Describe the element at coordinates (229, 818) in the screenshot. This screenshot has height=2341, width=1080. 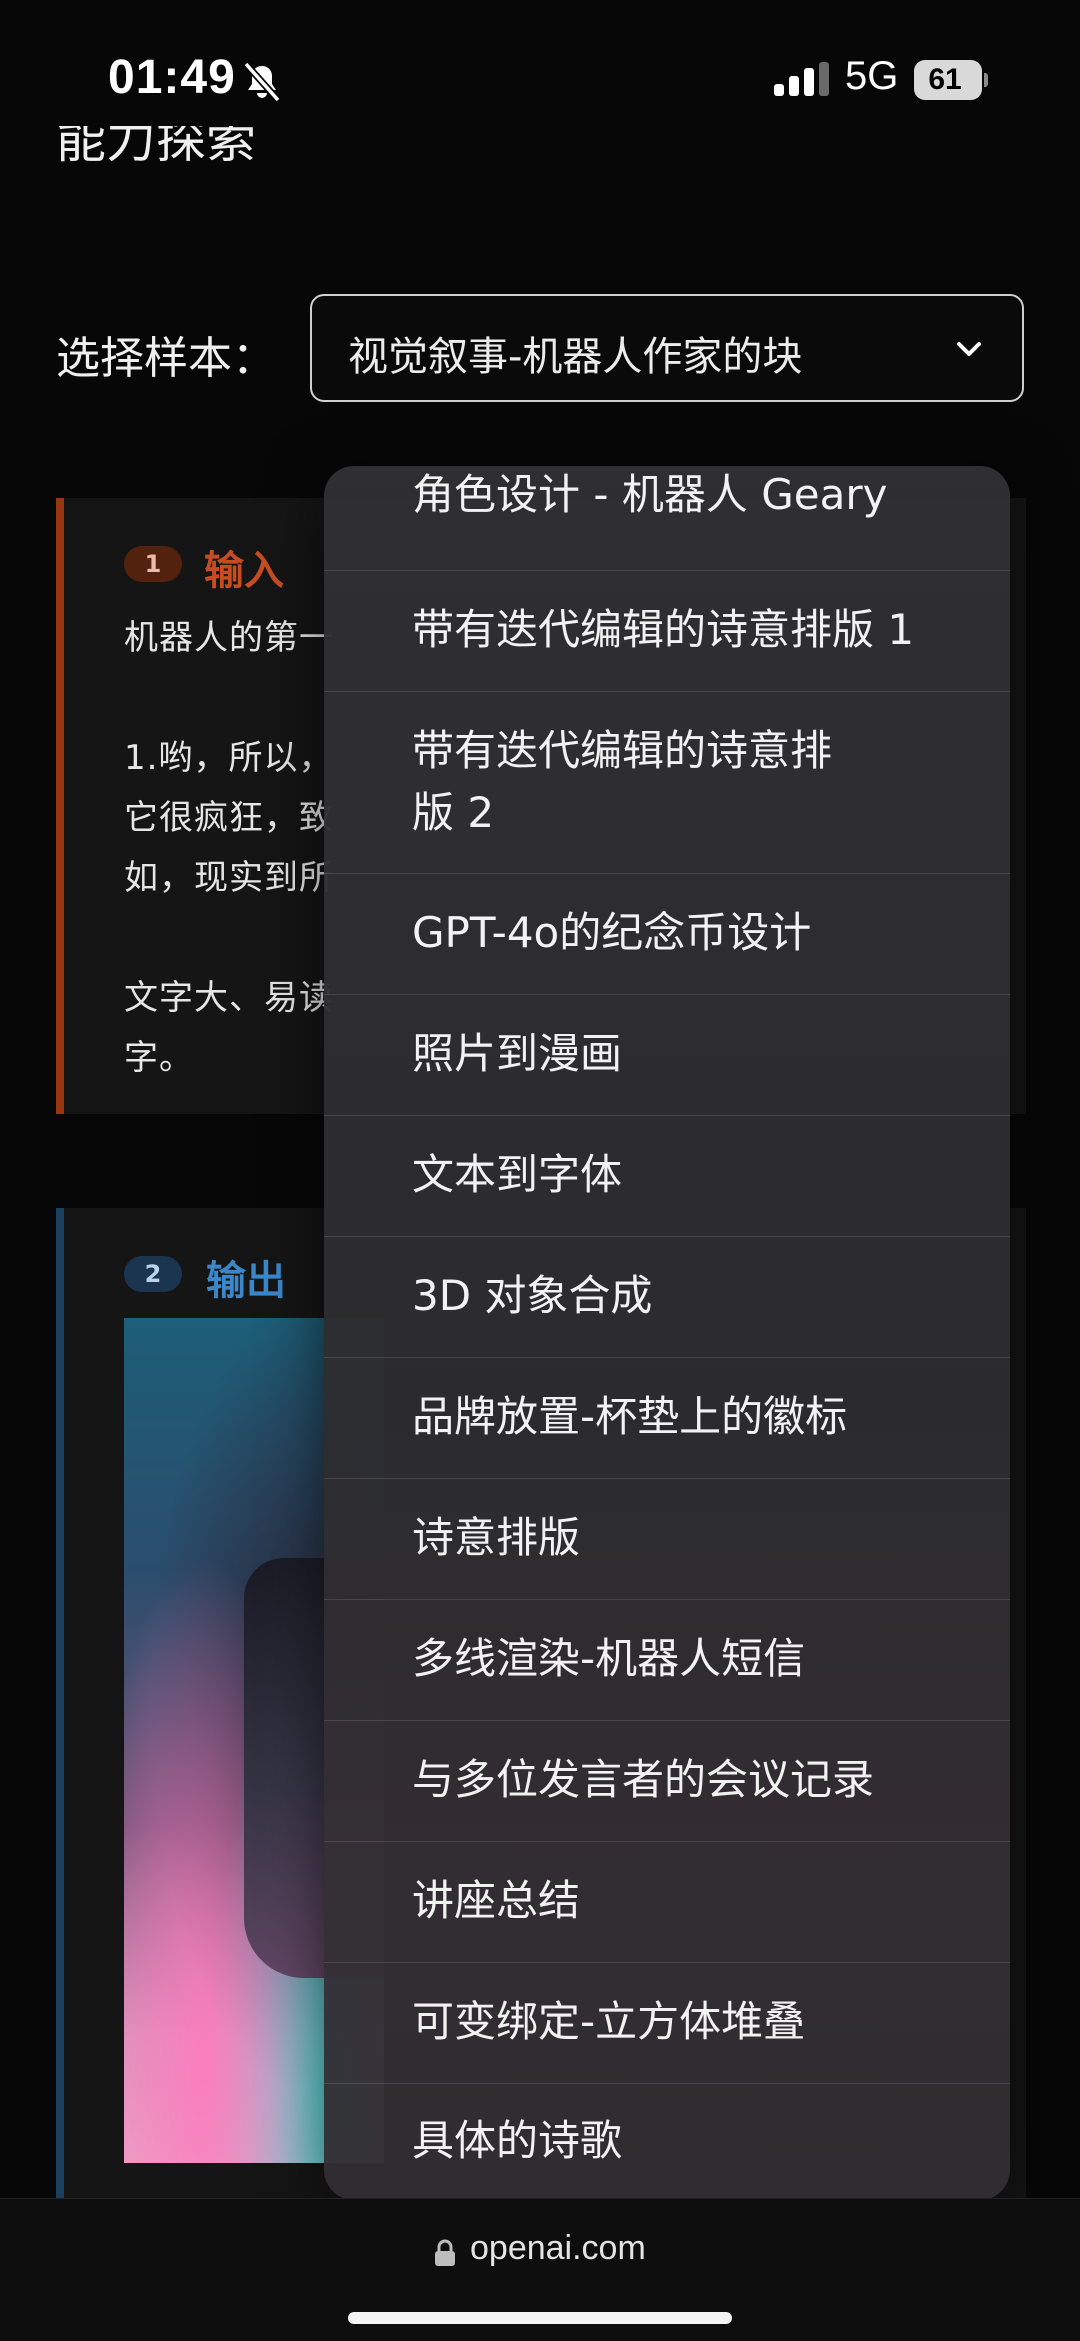
I see `input-text-line: 它很疯狂，致` at that location.